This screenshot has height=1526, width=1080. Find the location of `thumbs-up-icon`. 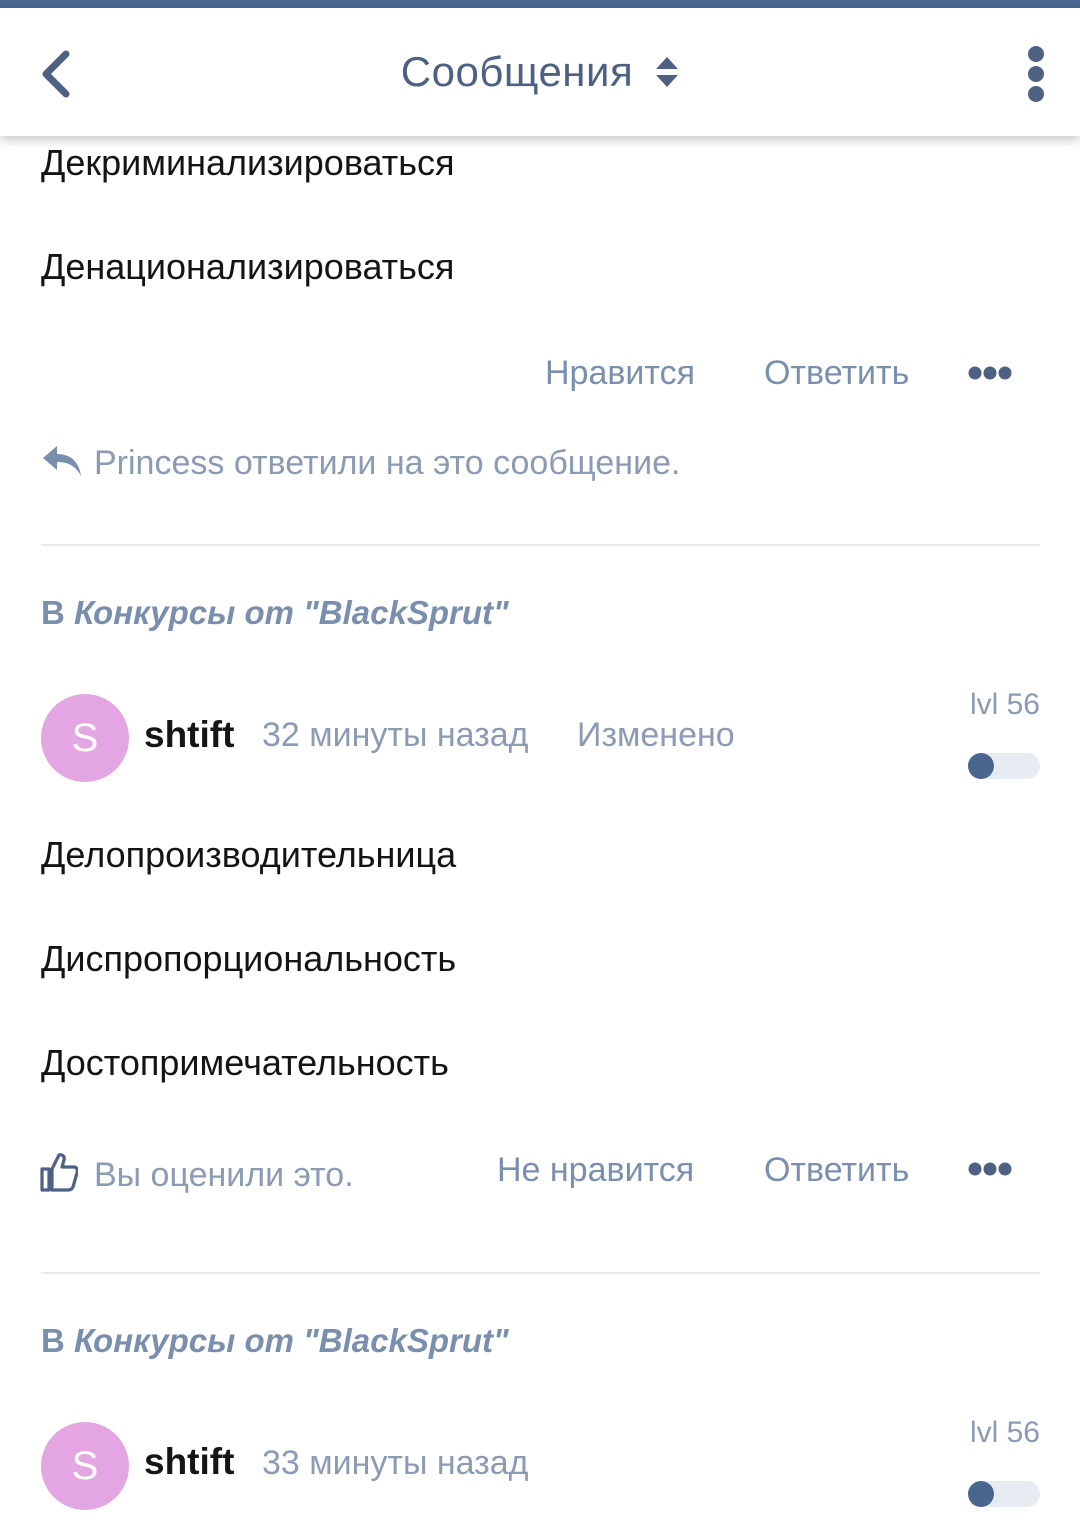

thumbs-up-icon is located at coordinates (59, 1172).